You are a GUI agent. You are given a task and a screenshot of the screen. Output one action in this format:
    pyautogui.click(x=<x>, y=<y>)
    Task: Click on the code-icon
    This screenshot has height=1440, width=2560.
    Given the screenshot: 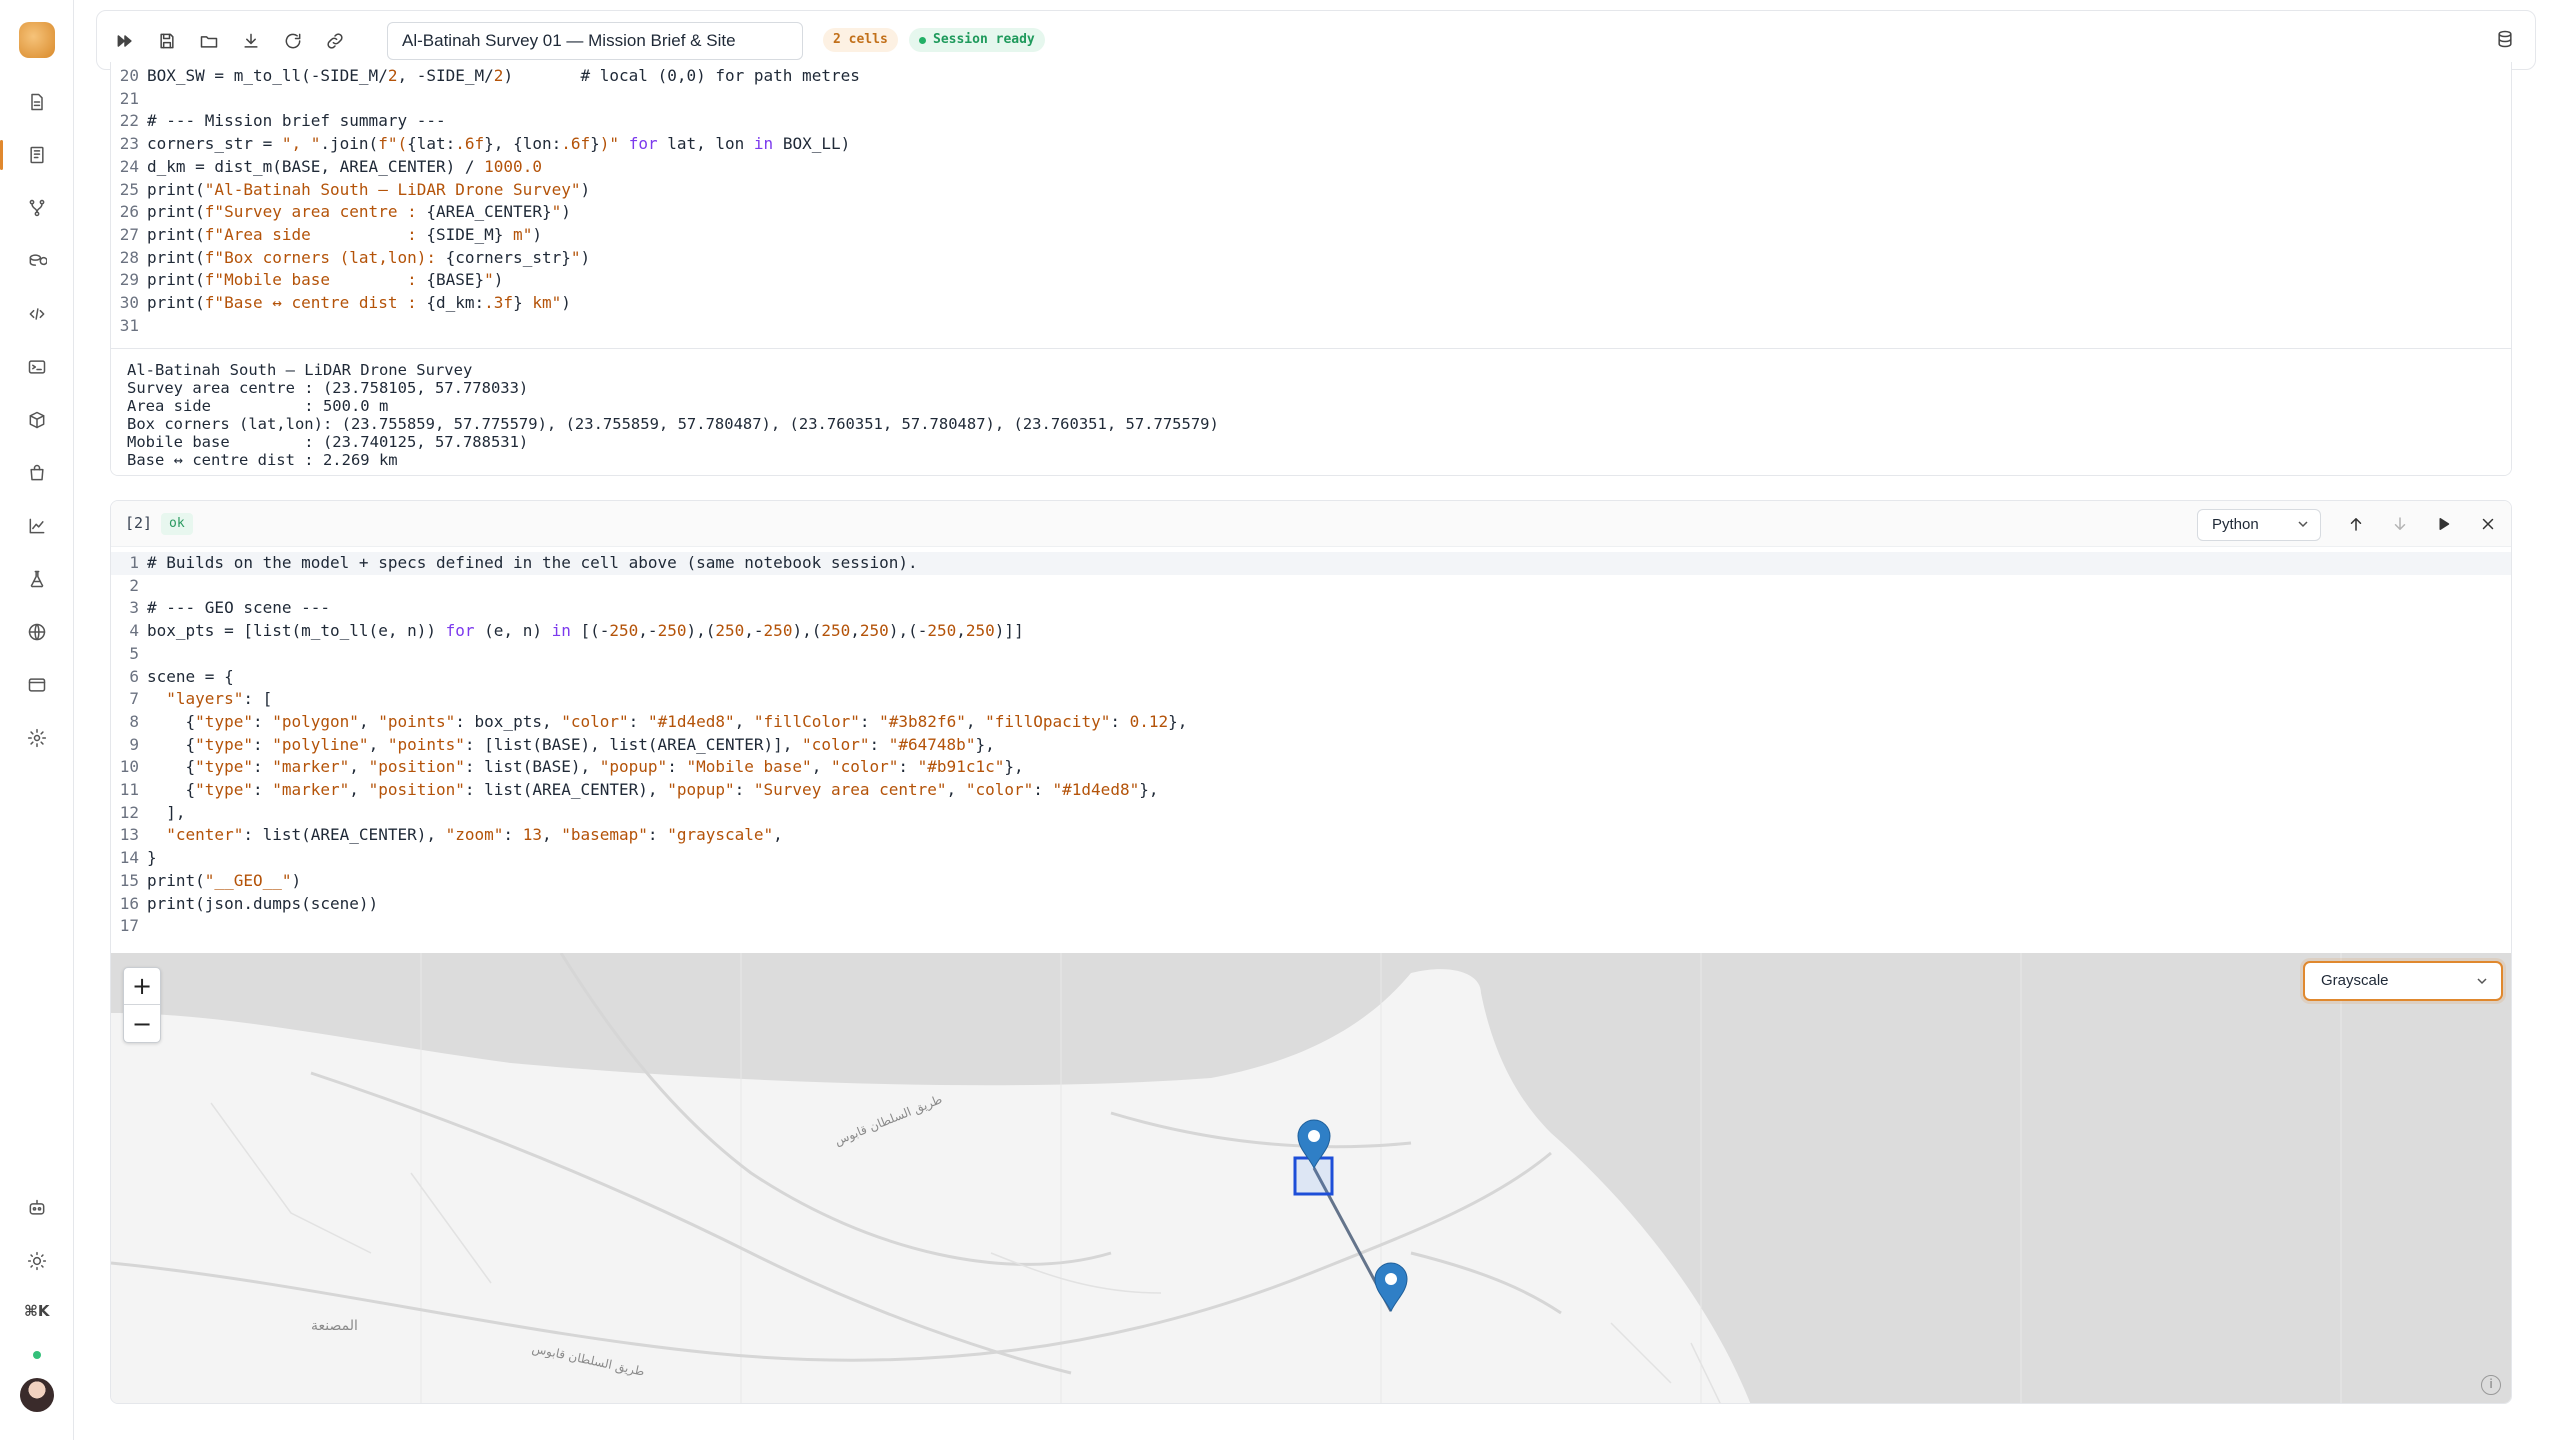 What is the action you would take?
    pyautogui.click(x=37, y=314)
    